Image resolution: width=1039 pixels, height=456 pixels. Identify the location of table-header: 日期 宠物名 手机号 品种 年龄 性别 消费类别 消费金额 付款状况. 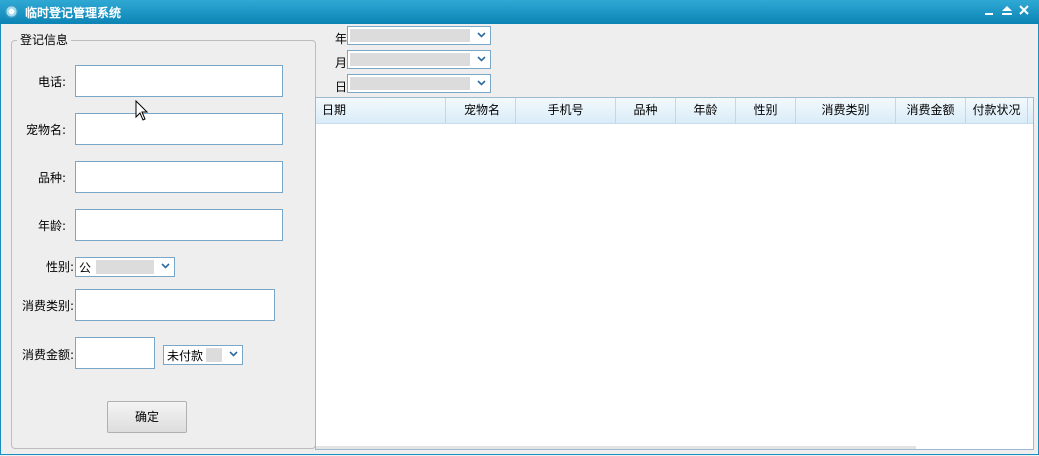
(674, 111).